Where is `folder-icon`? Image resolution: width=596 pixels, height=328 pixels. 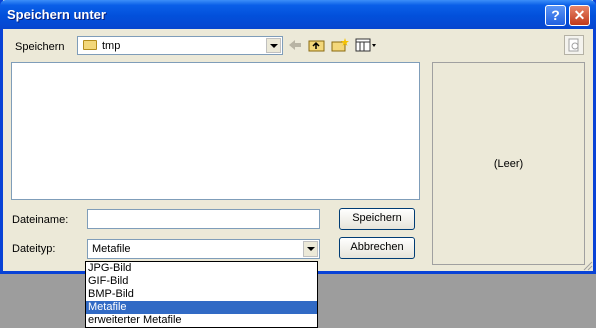
folder-icon is located at coordinates (90, 45).